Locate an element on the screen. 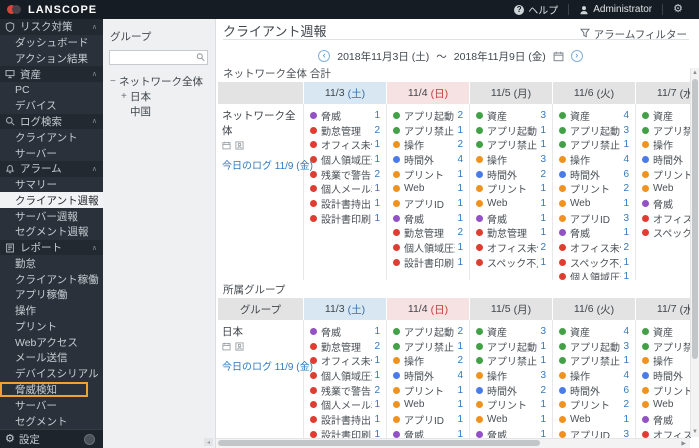 The image size is (699, 448). scroll-right-icon: ▶ is located at coordinates (683, 444).